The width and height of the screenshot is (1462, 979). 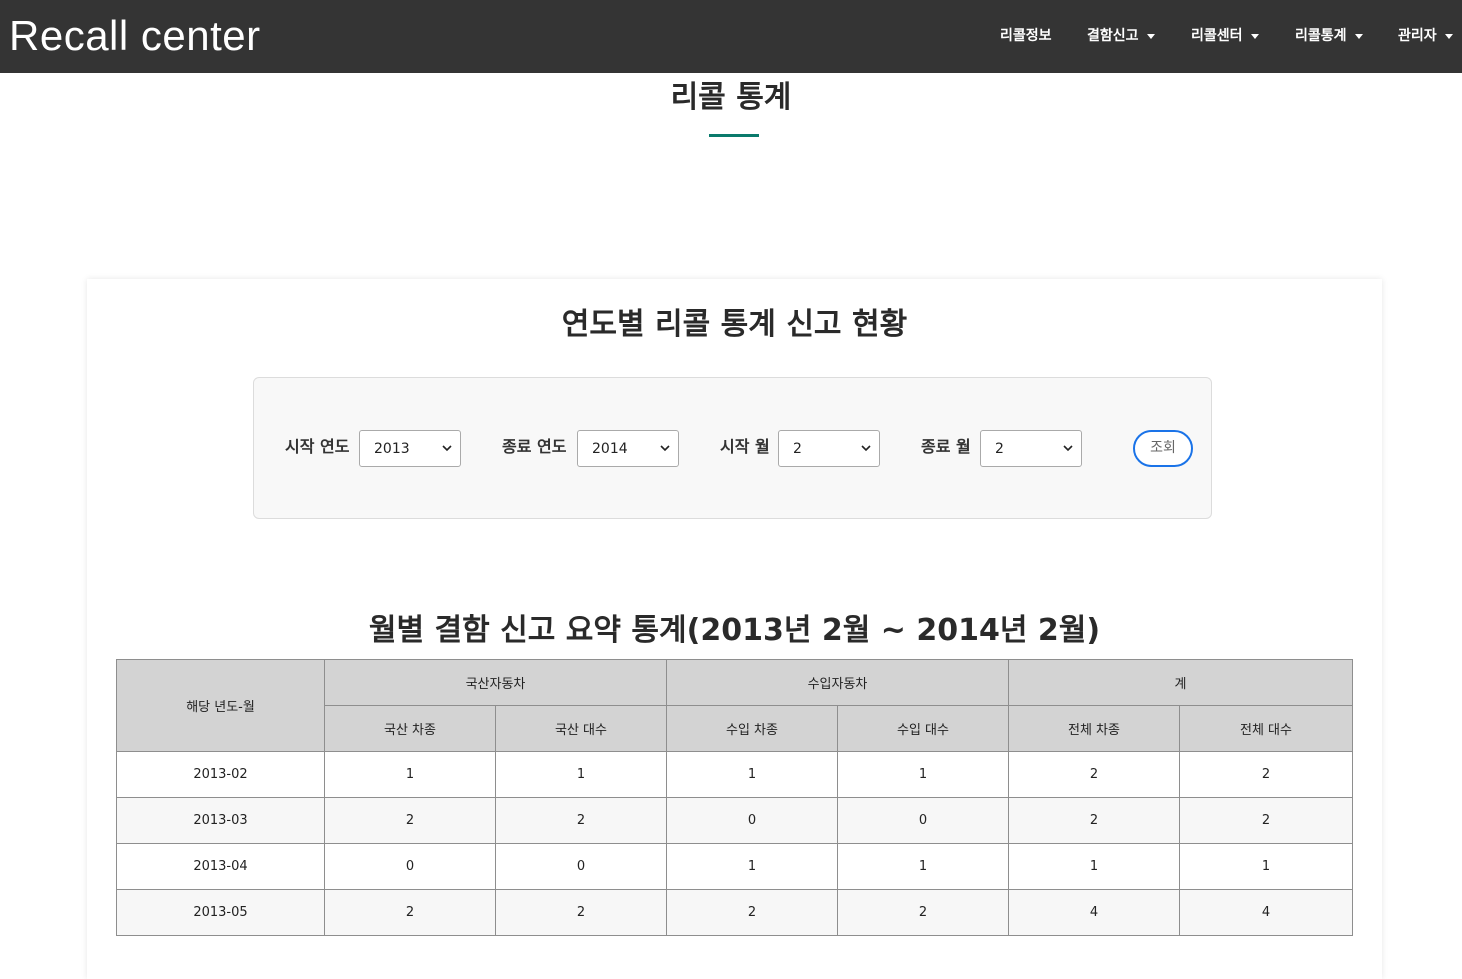 I want to click on group-header-domestic: 국산자동차, so click(x=495, y=682).